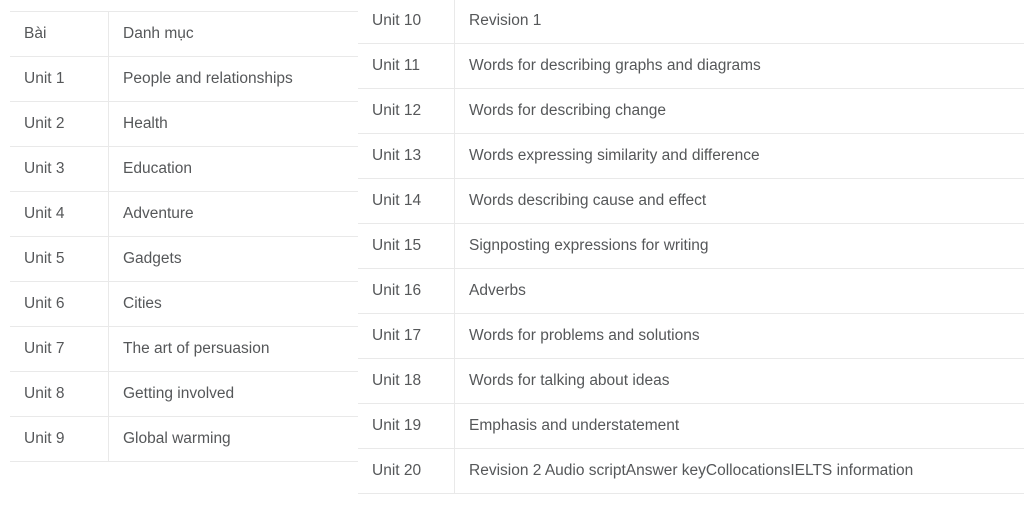 This screenshot has width=1024, height=513. I want to click on table-row: Unit 8 Getting involved, so click(191, 394).